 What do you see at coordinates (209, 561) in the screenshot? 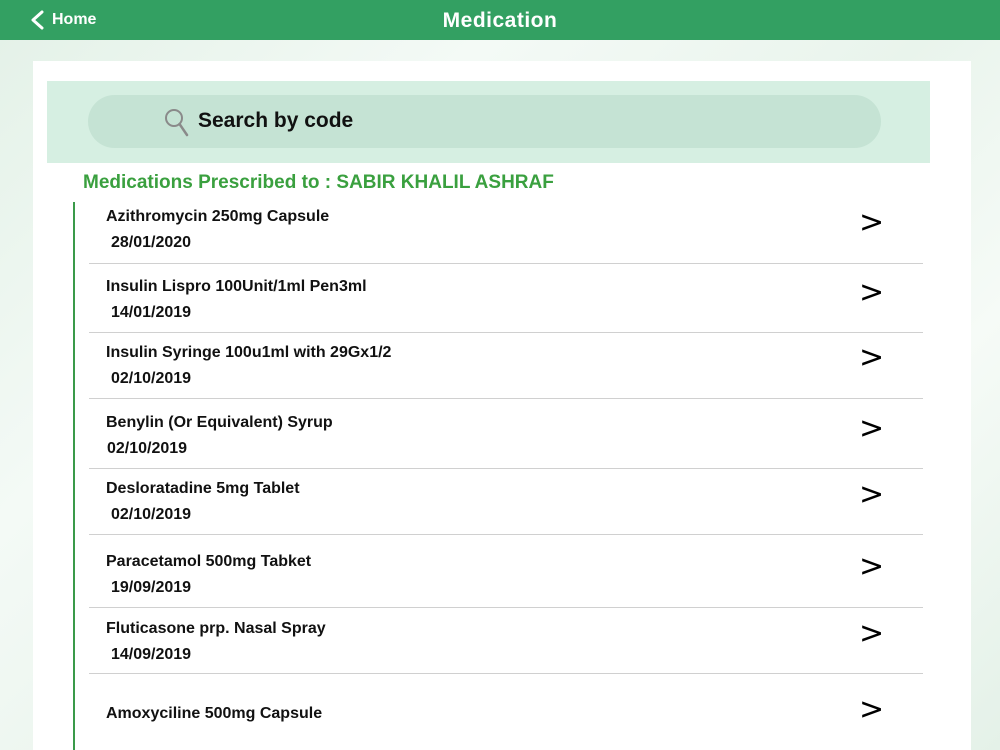
I see `medication-name: Paracetamol 500mg Tabket` at bounding box center [209, 561].